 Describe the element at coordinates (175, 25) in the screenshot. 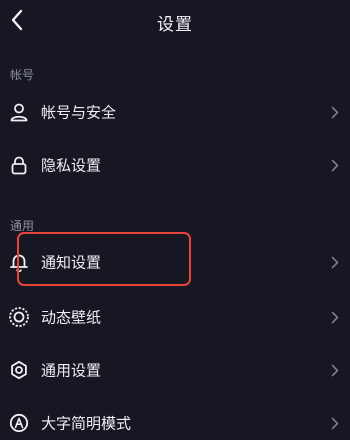

I see `page-title: 设置` at that location.